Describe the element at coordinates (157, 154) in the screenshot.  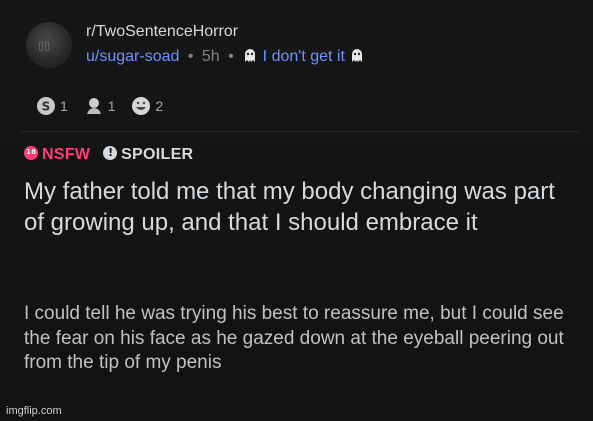
I see `spoiler-label: SPOILER` at that location.